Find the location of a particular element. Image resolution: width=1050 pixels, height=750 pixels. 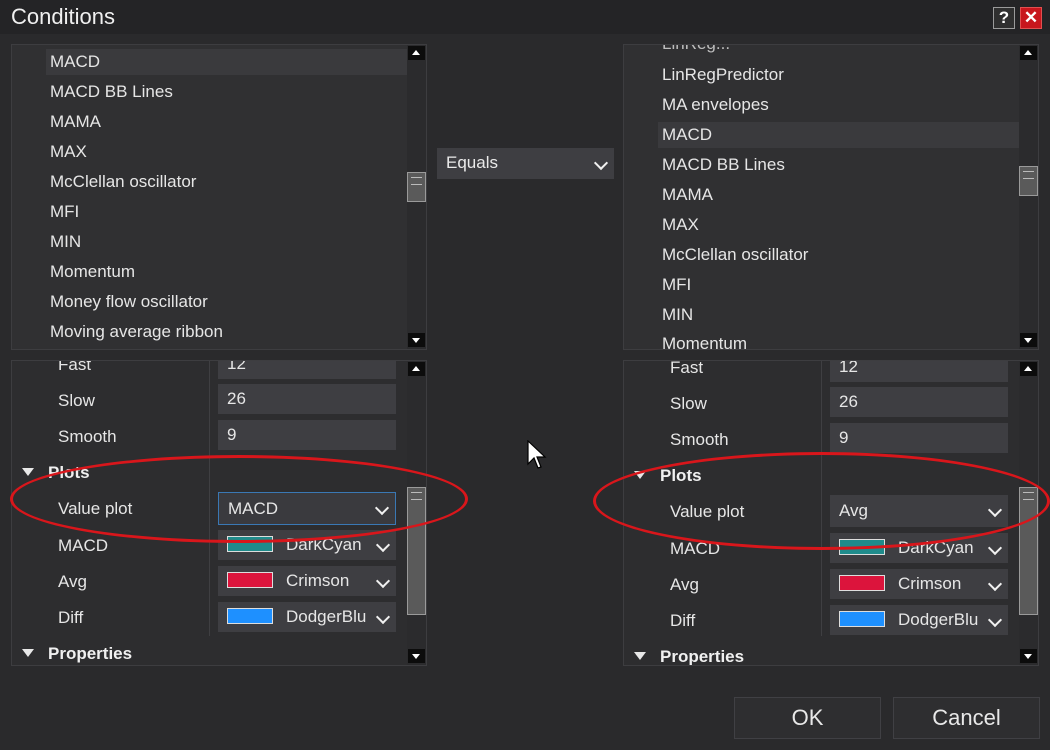

right-list-item: McClellan oscillator is located at coordinates (733, 255).